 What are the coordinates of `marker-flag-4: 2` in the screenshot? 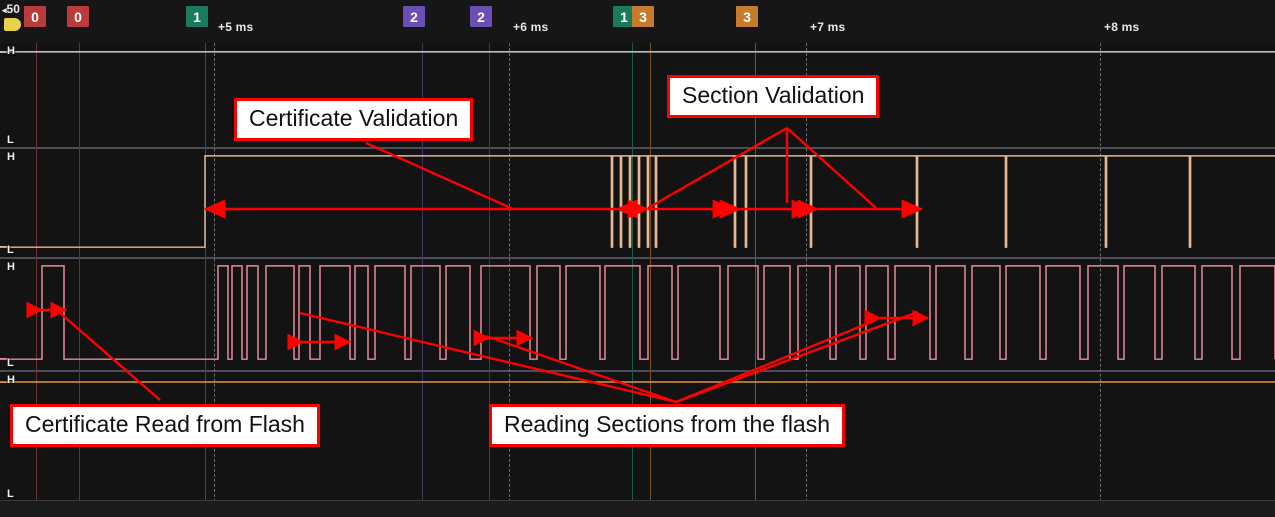 It's located at (481, 16).